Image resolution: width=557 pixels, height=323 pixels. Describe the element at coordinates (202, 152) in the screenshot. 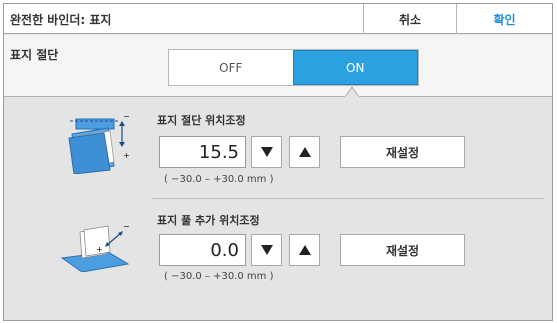

I see `cut-position-value-field: 15.5` at that location.